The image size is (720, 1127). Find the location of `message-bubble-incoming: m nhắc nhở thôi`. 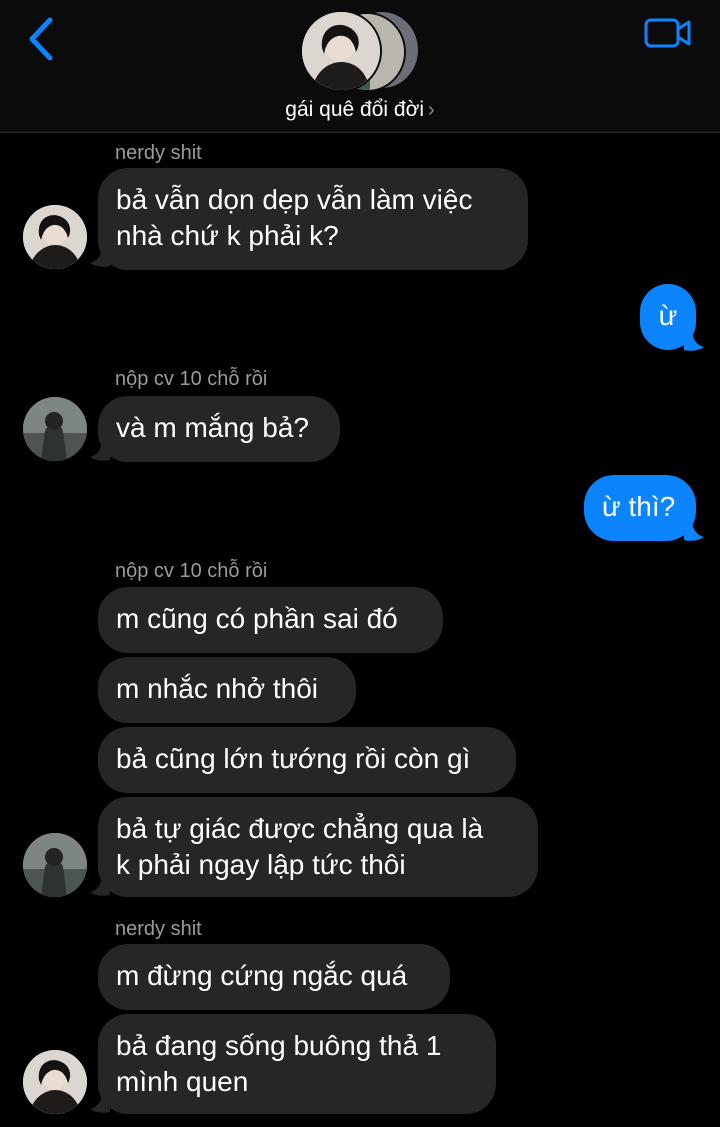

message-bubble-incoming: m nhắc nhở thôi is located at coordinates (227, 690).